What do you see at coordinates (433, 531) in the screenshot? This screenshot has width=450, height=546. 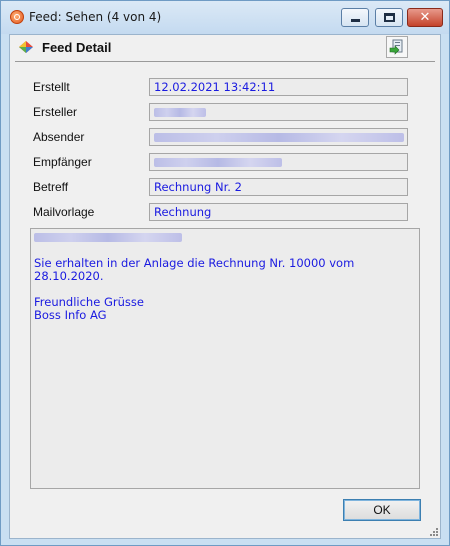 I see `resize-grip-icon` at bounding box center [433, 531].